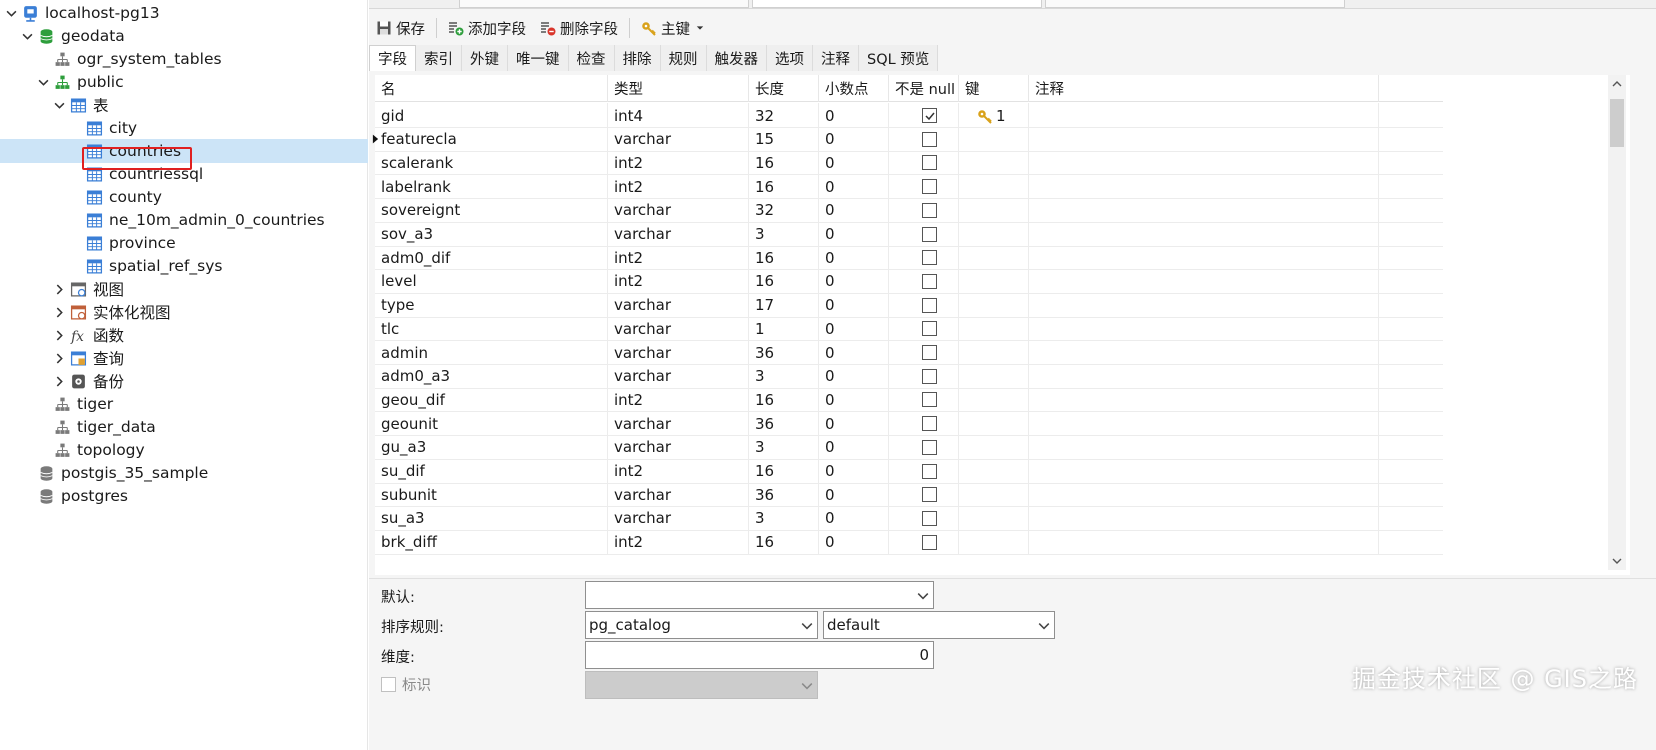 Image resolution: width=1656 pixels, height=750 pixels. I want to click on tab-indexes: 索引, so click(439, 58).